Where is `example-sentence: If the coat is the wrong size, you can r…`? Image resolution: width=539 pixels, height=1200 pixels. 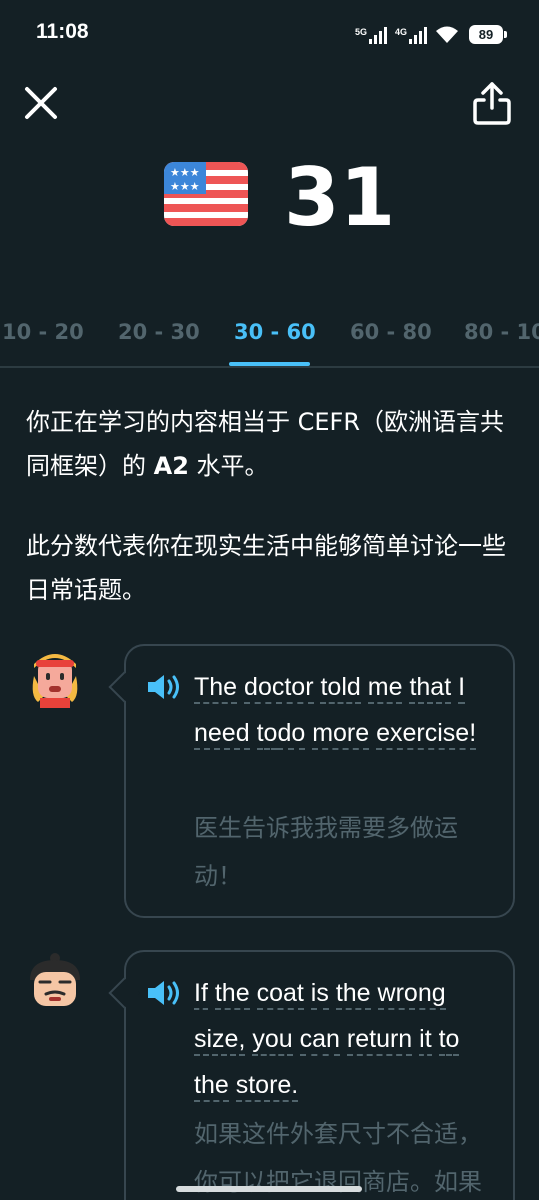 example-sentence: If the coat is the wrong size, you can r… is located at coordinates (344, 1039).